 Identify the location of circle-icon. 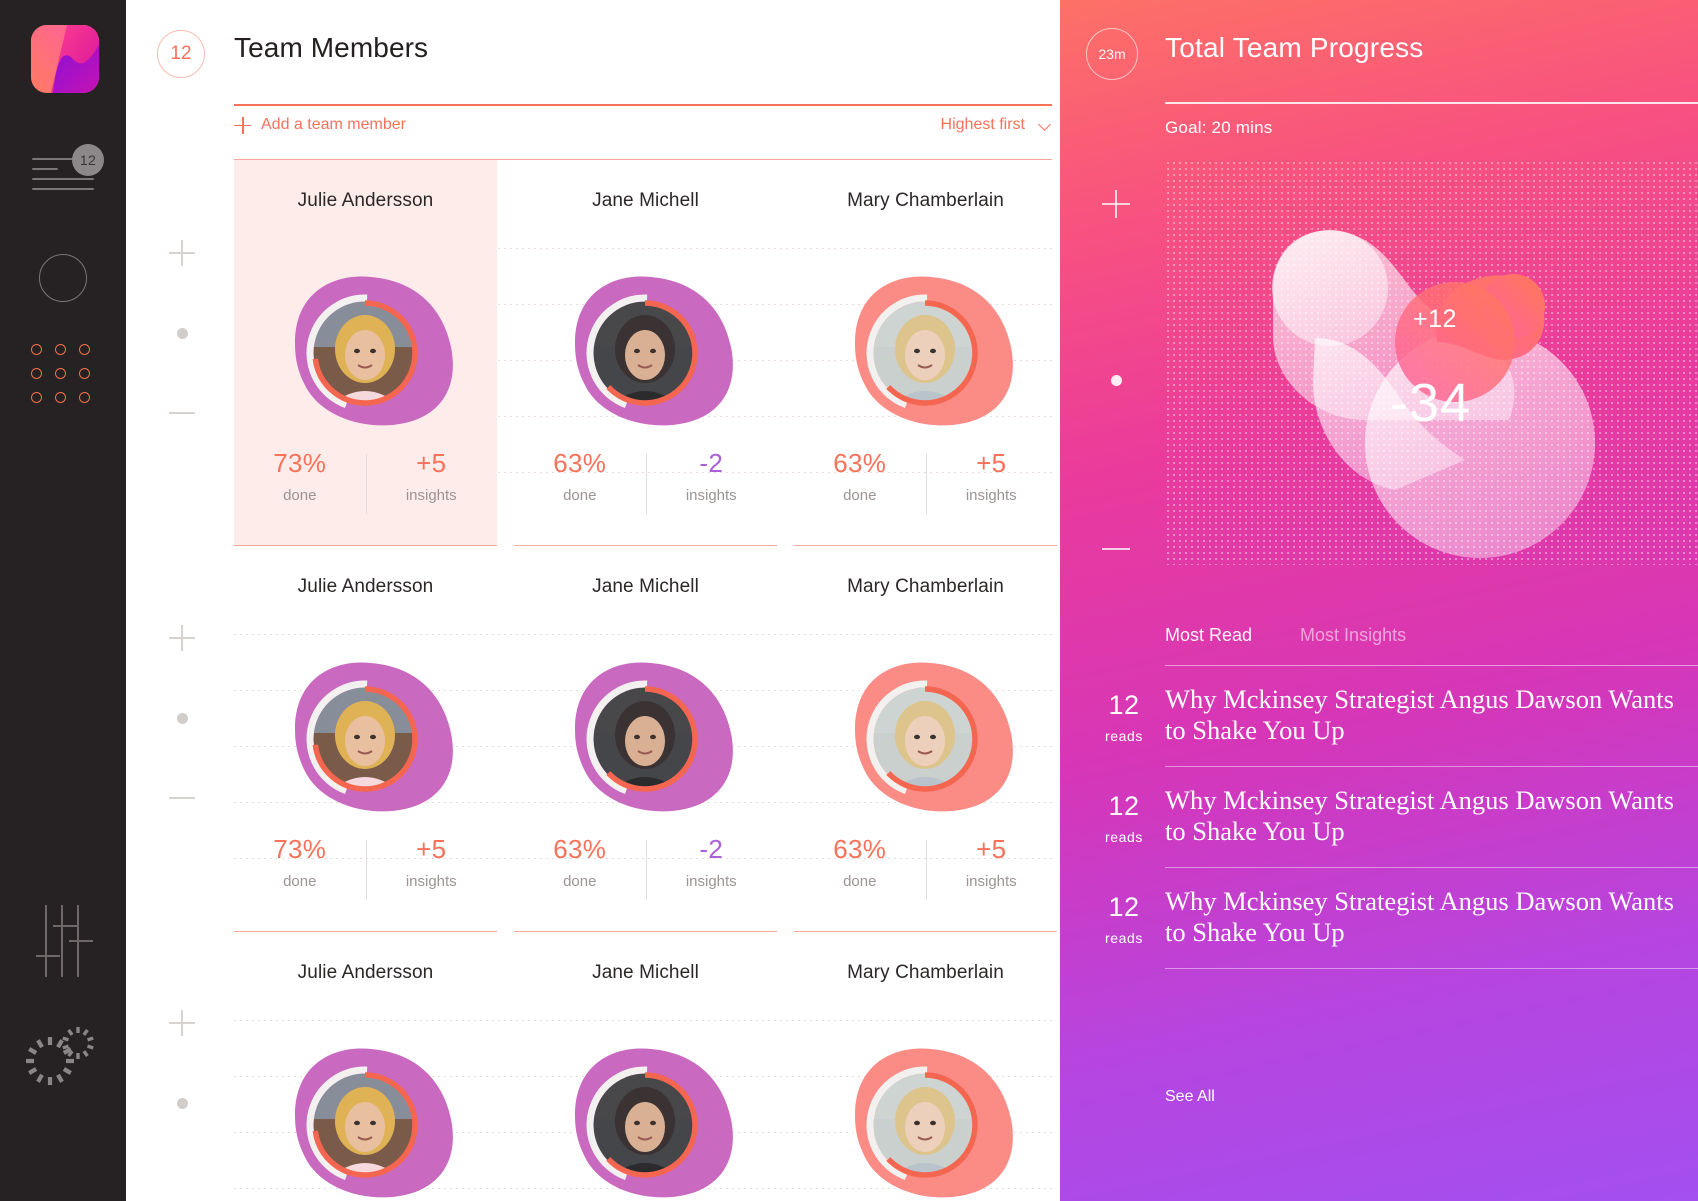
(63, 278).